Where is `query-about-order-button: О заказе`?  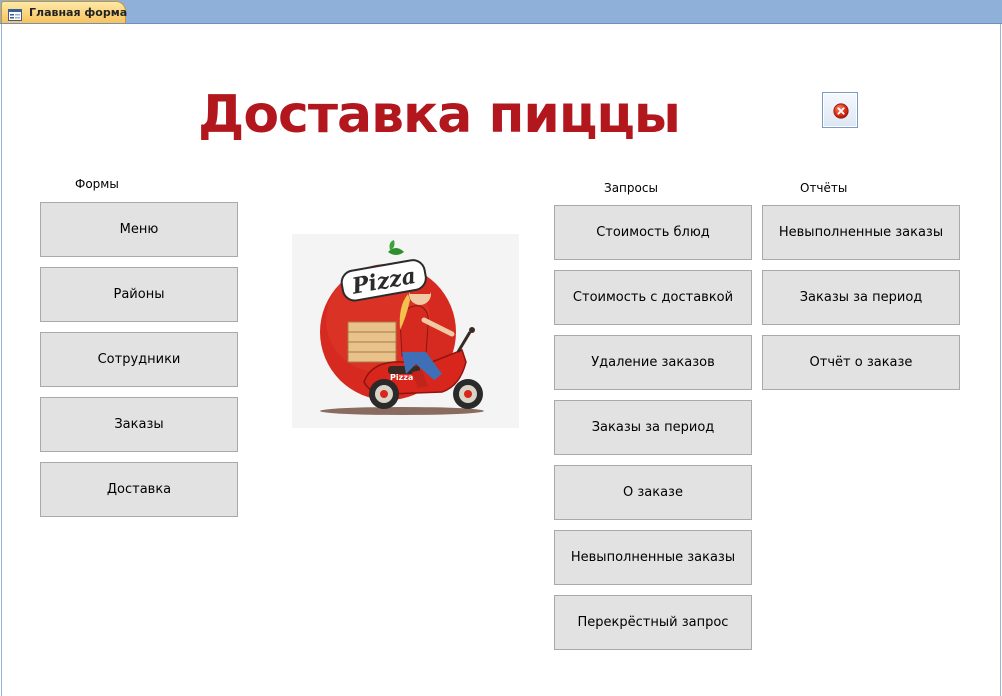 query-about-order-button: О заказе is located at coordinates (653, 492).